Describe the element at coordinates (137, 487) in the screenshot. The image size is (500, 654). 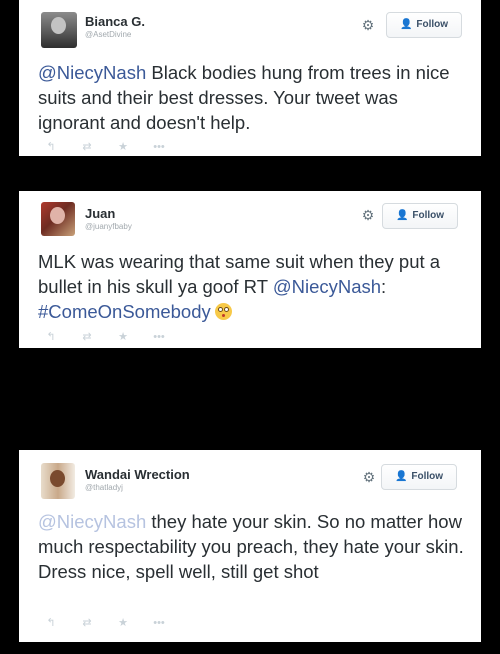
I see `user-handle: @thatladyj` at that location.